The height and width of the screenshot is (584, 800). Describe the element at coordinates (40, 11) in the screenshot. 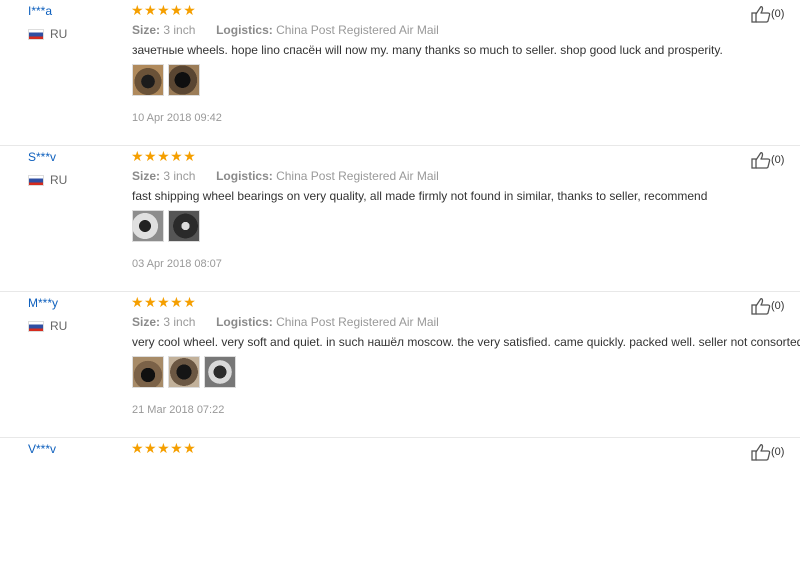

I see `reviewer-name: I***a` at that location.